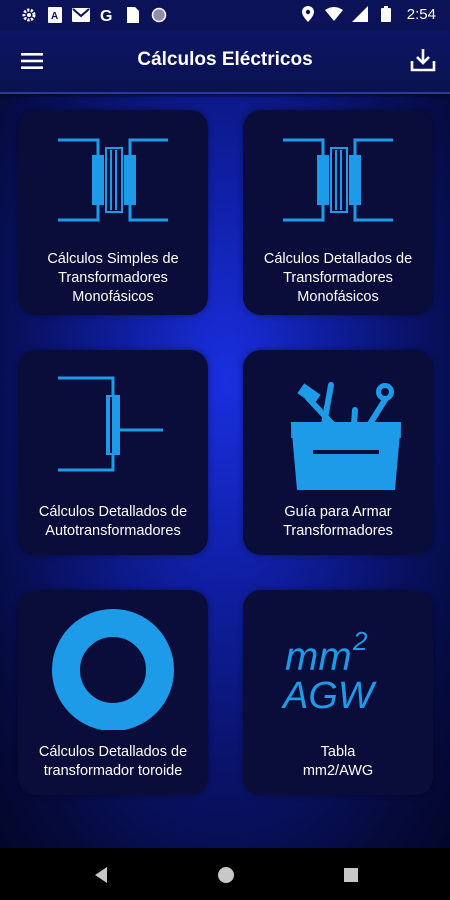 The image size is (450, 900). What do you see at coordinates (351, 875) in the screenshot?
I see `recents-icon` at bounding box center [351, 875].